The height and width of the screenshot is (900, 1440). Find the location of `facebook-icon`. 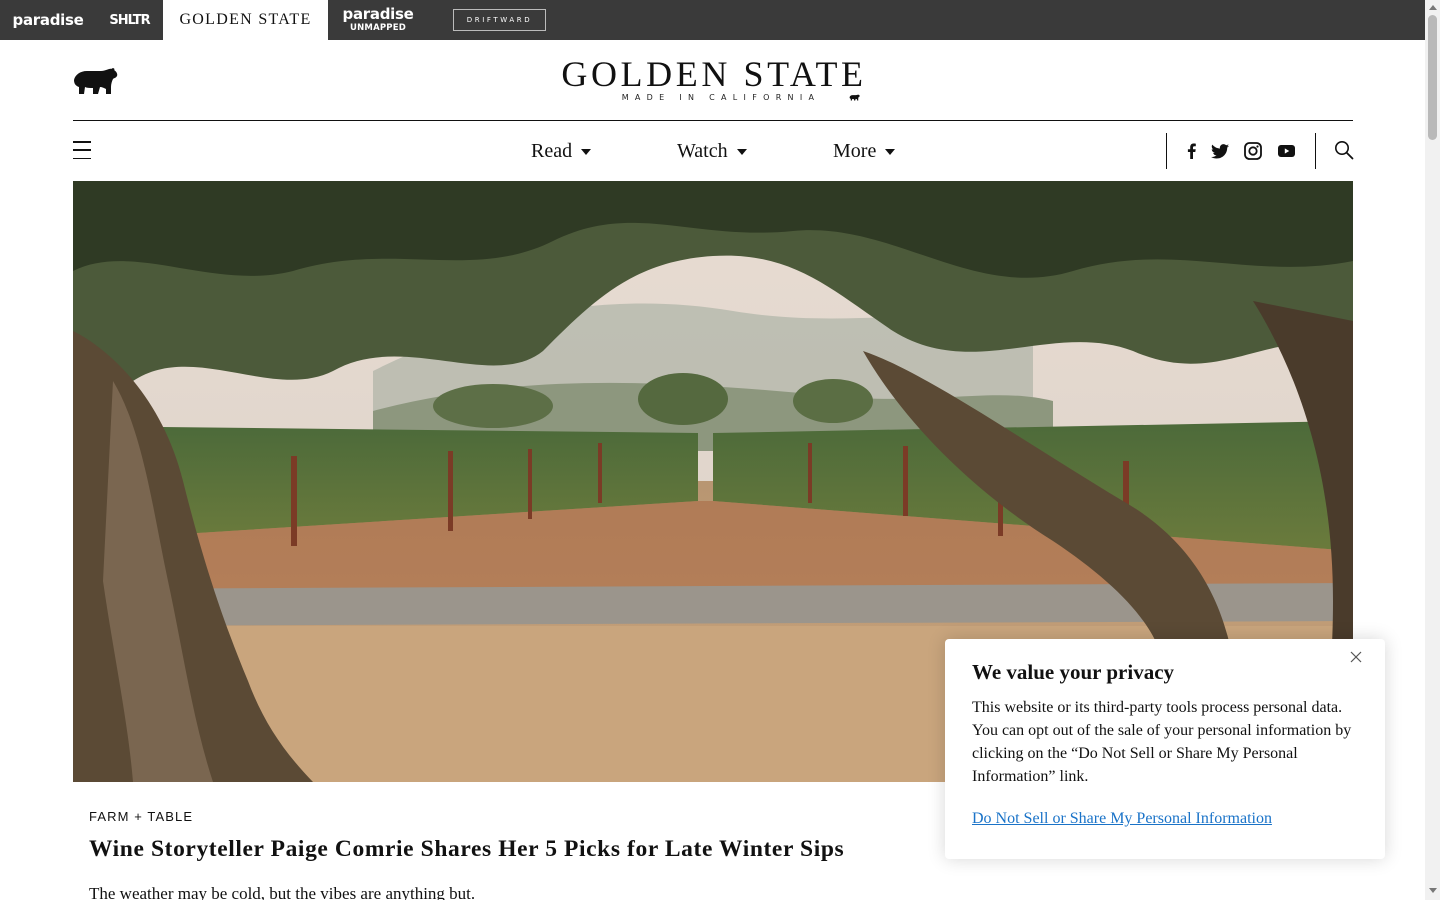

facebook-icon is located at coordinates (1191, 151).